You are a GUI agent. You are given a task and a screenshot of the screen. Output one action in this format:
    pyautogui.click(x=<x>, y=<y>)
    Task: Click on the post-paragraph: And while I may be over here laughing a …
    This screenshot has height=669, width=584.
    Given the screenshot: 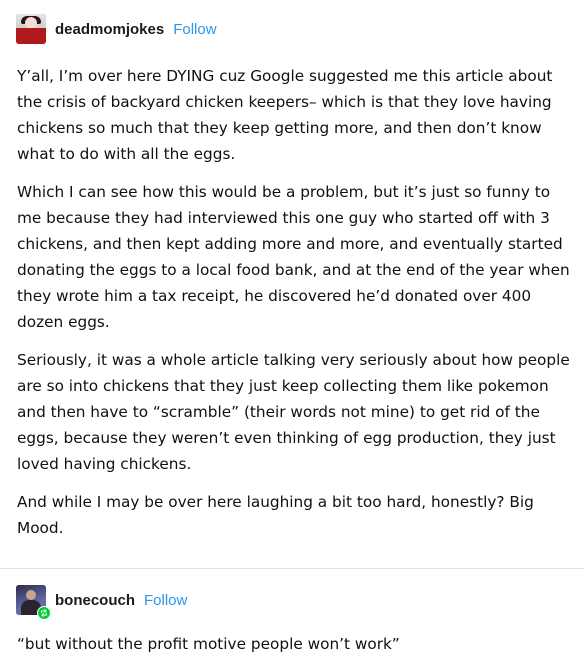 What is the action you would take?
    pyautogui.click(x=275, y=515)
    